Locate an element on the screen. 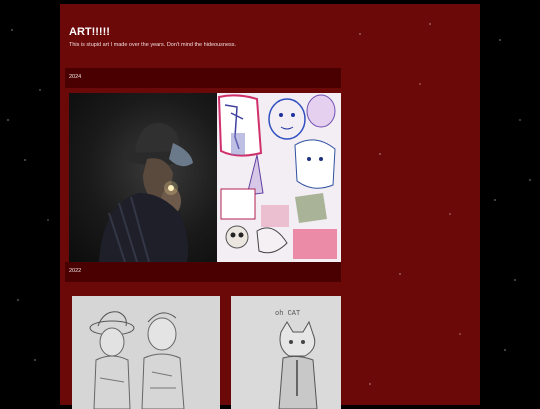 The image size is (540, 409). pencil-sketch-icon is located at coordinates (146, 352).